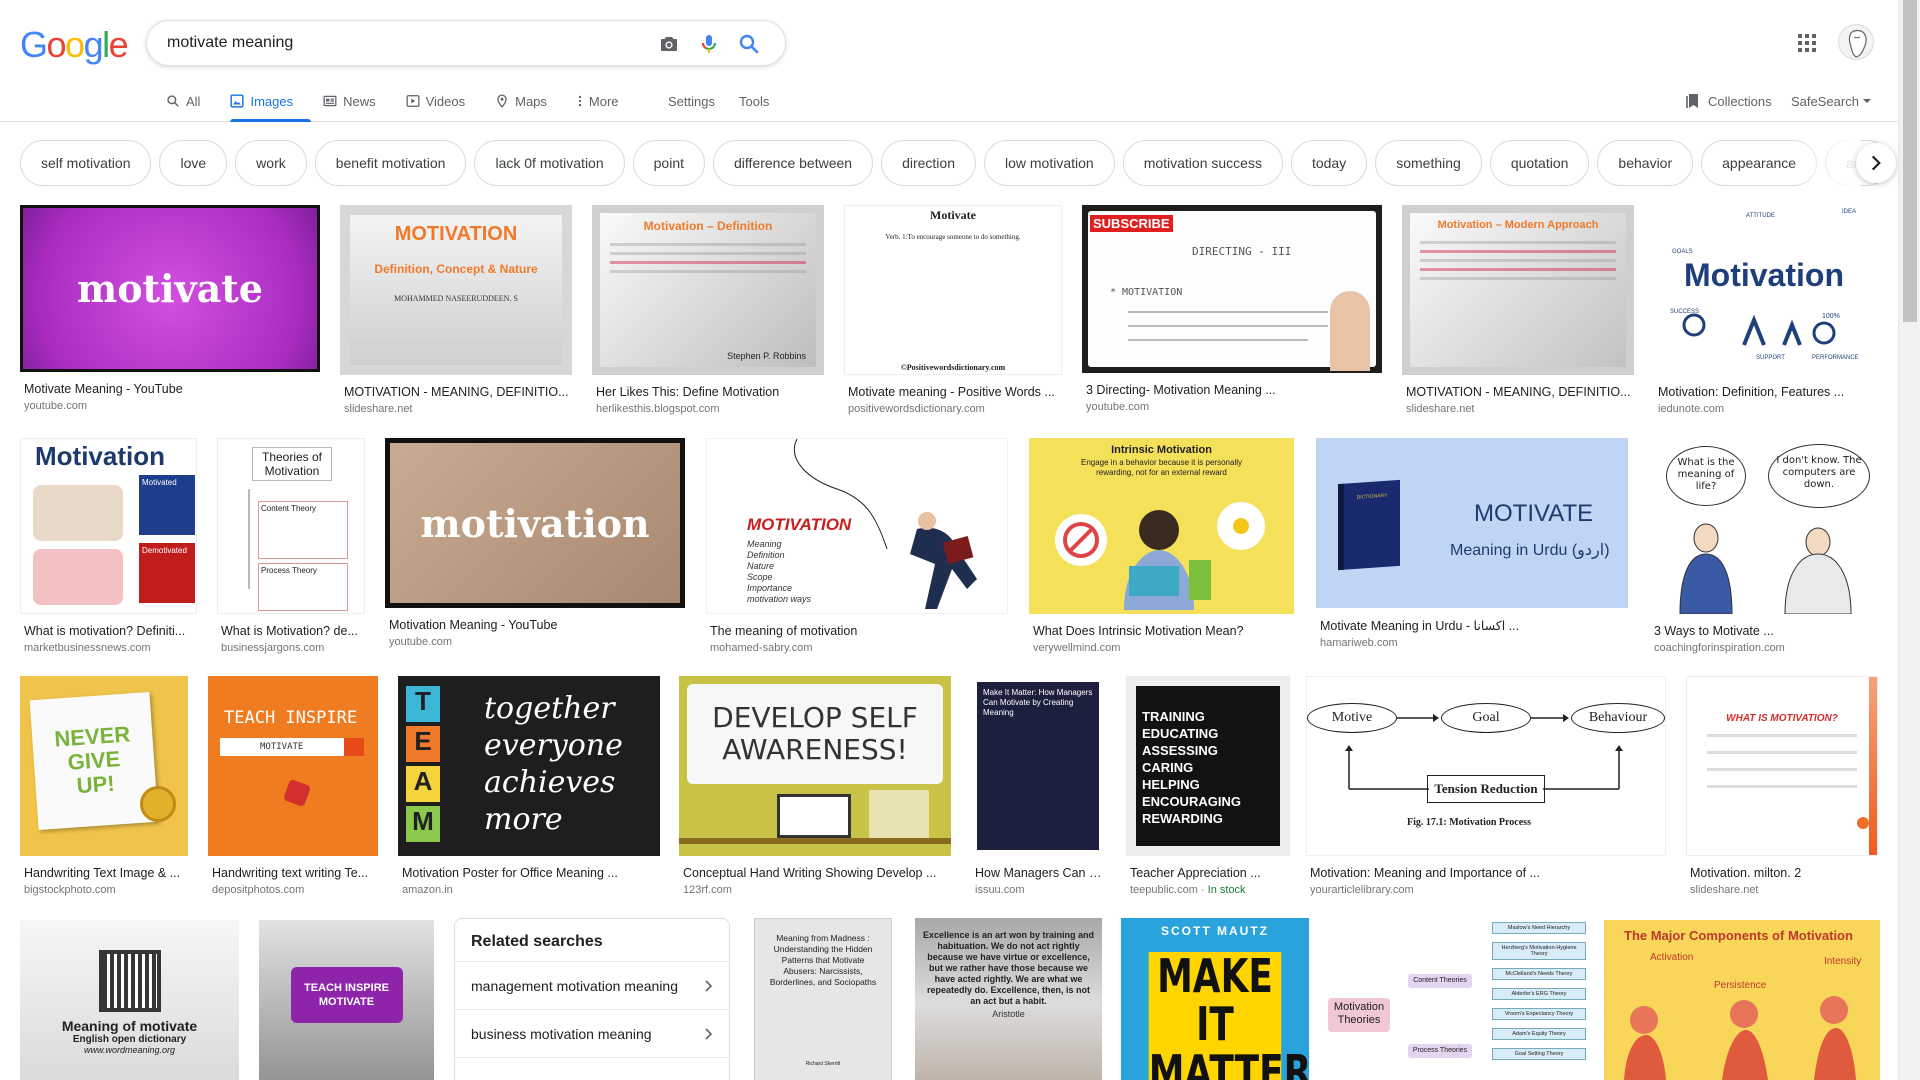  Describe the element at coordinates (270, 104) in the screenshot. I see `tab-images: Images` at that location.